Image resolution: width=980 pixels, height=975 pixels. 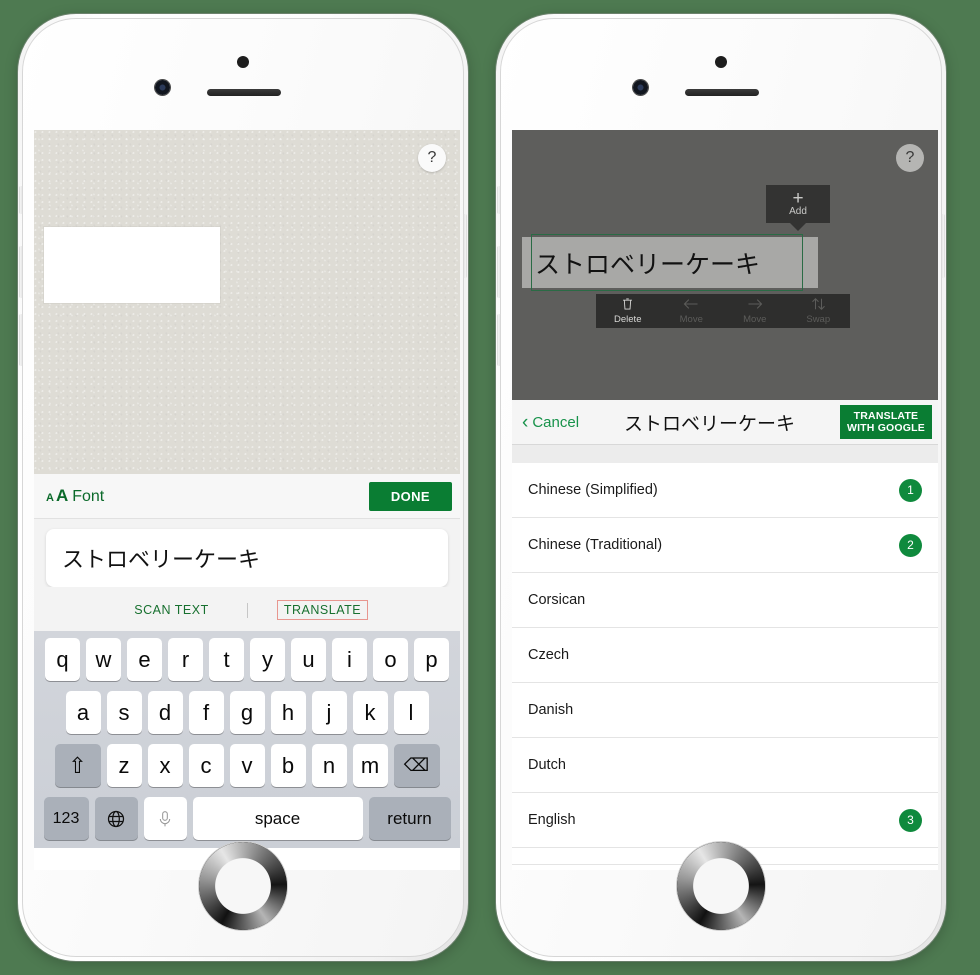 What do you see at coordinates (329, 712) in the screenshot?
I see `key-j: j` at bounding box center [329, 712].